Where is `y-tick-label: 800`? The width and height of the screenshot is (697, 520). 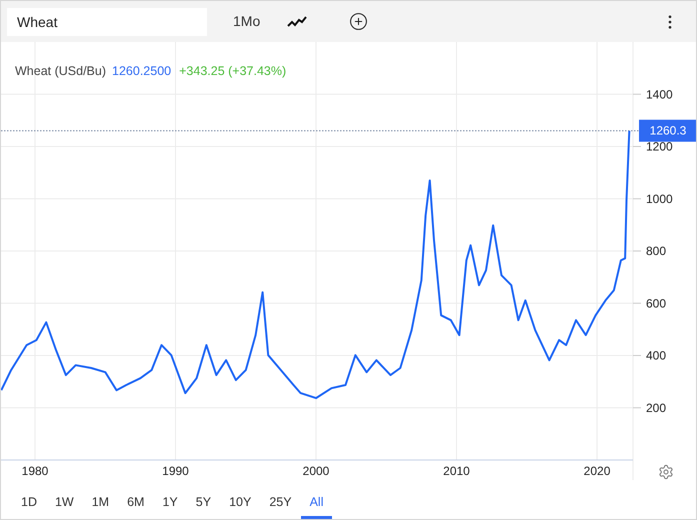
y-tick-label: 800 is located at coordinates (656, 251).